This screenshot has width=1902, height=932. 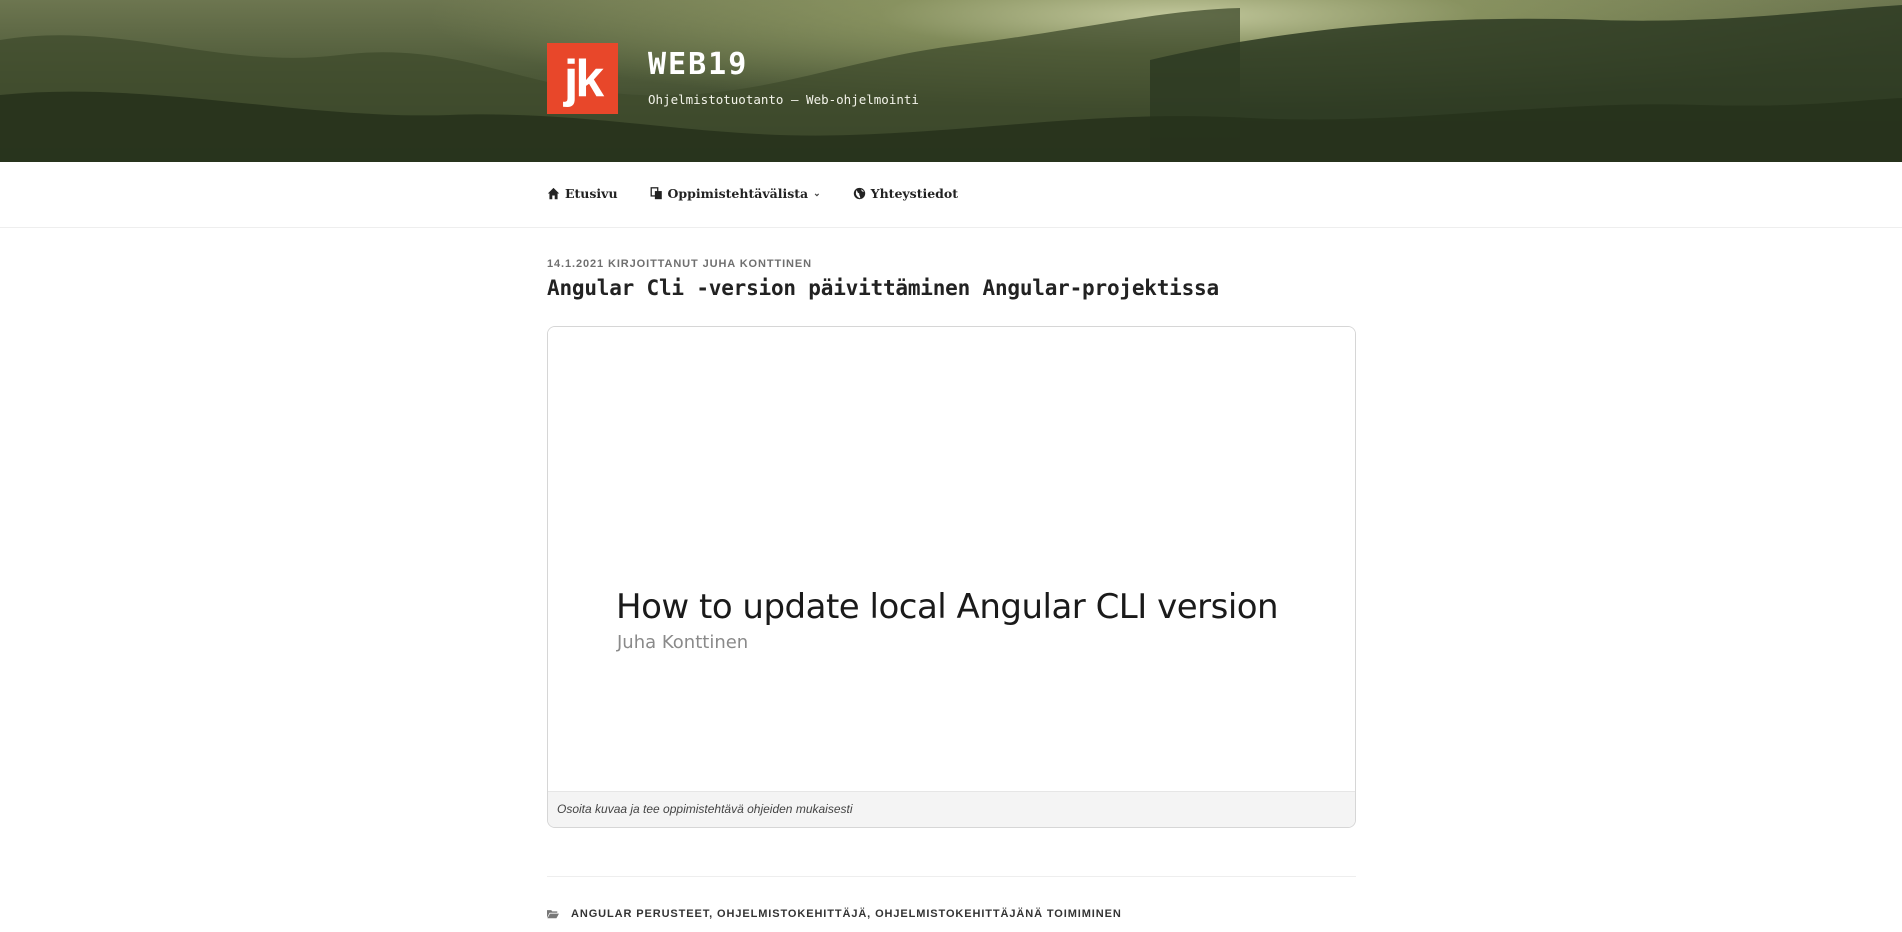 What do you see at coordinates (859, 193) in the screenshot?
I see `globe-icon` at bounding box center [859, 193].